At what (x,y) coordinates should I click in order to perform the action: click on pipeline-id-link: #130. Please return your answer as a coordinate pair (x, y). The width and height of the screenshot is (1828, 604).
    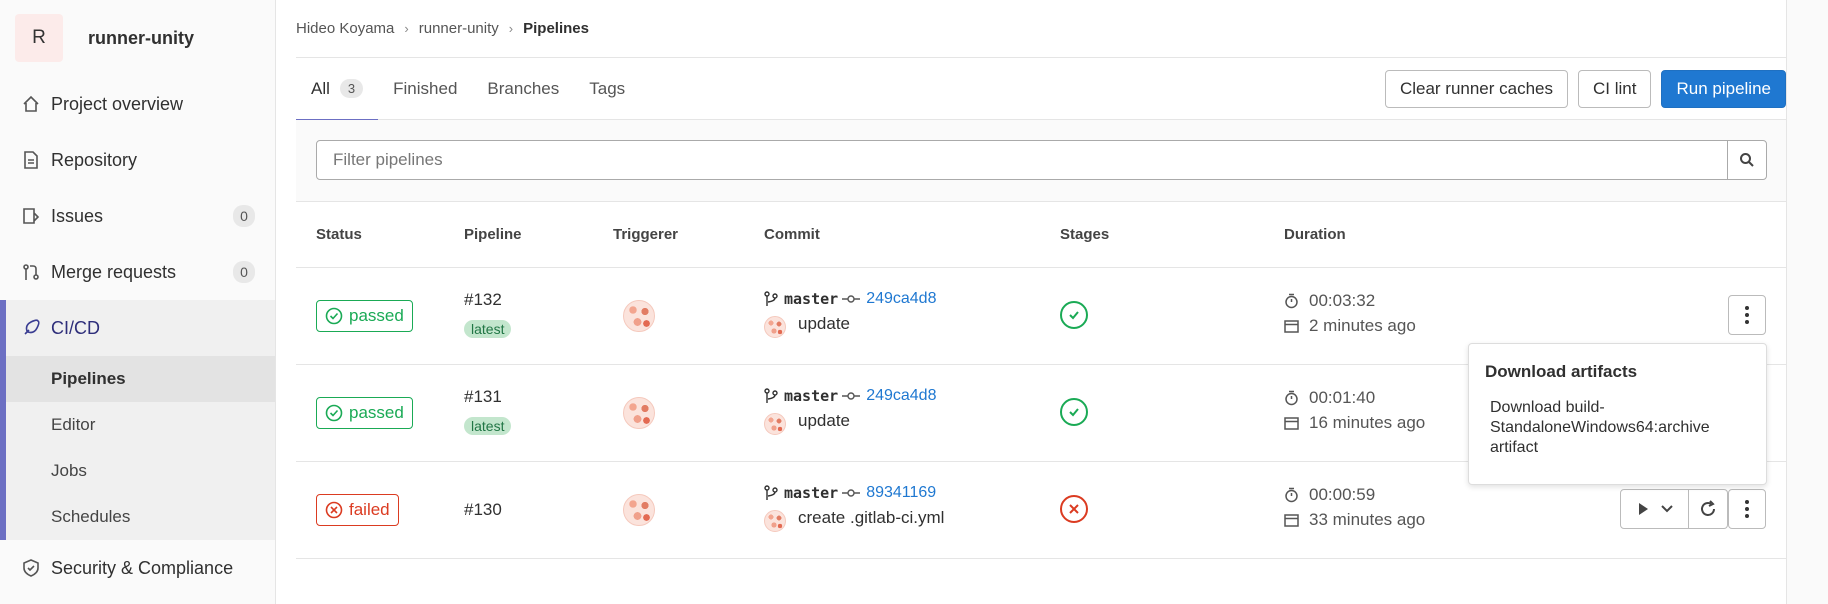
    Looking at the image, I should click on (483, 510).